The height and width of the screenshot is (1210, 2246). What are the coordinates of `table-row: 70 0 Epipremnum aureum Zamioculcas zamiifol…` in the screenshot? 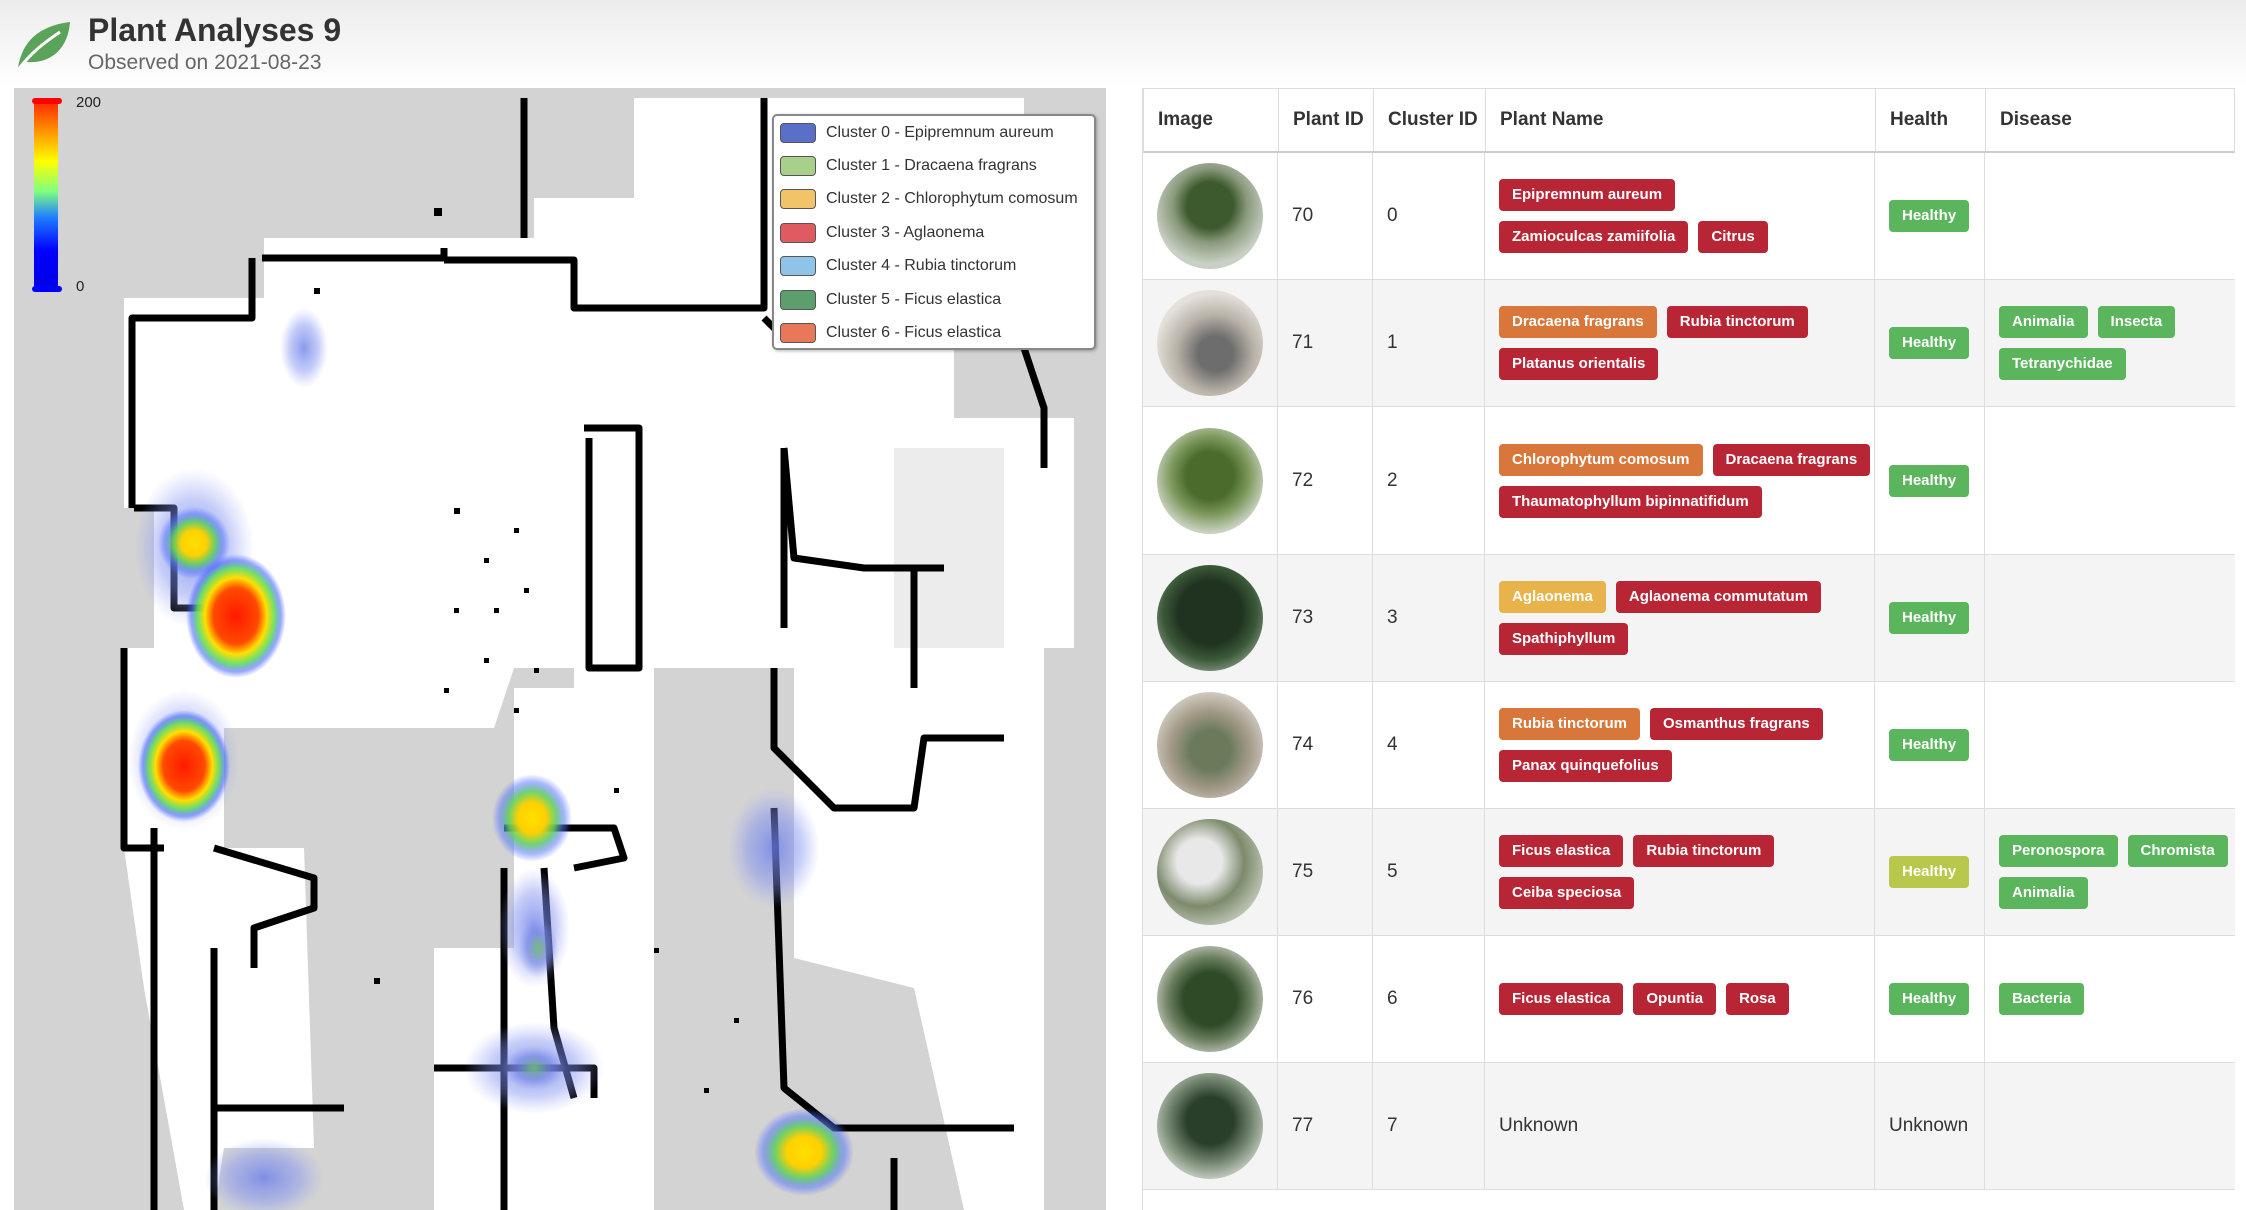 It's located at (1689, 216).